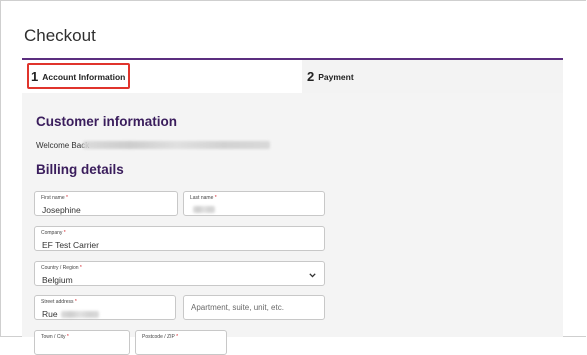 This screenshot has width=587, height=355. I want to click on postcode-field: Postcode / ZIP *, so click(181, 342).